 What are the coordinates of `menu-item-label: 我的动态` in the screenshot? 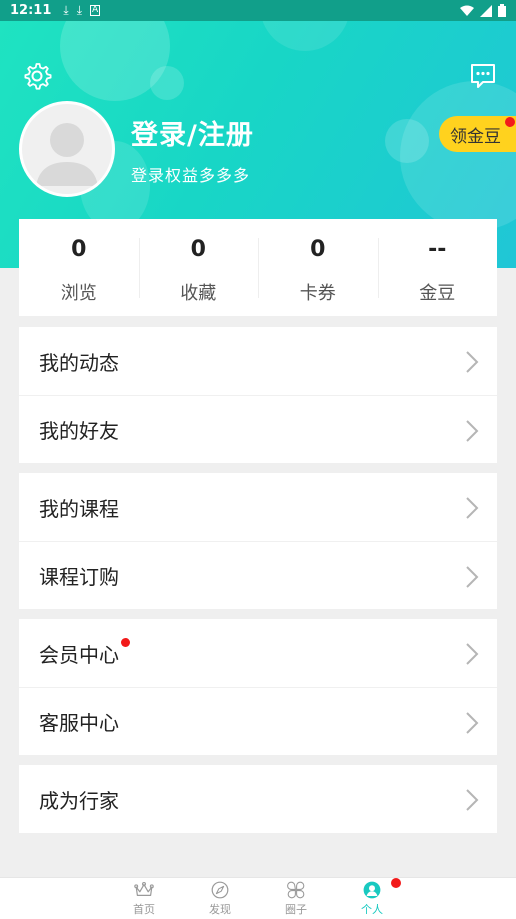 It's located at (79, 362).